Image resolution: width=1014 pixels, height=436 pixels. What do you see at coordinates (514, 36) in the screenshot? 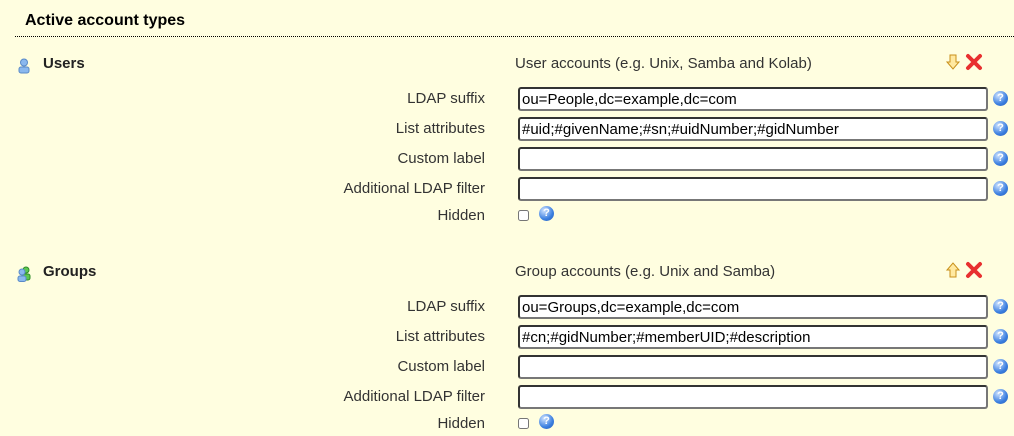
I see `divider` at bounding box center [514, 36].